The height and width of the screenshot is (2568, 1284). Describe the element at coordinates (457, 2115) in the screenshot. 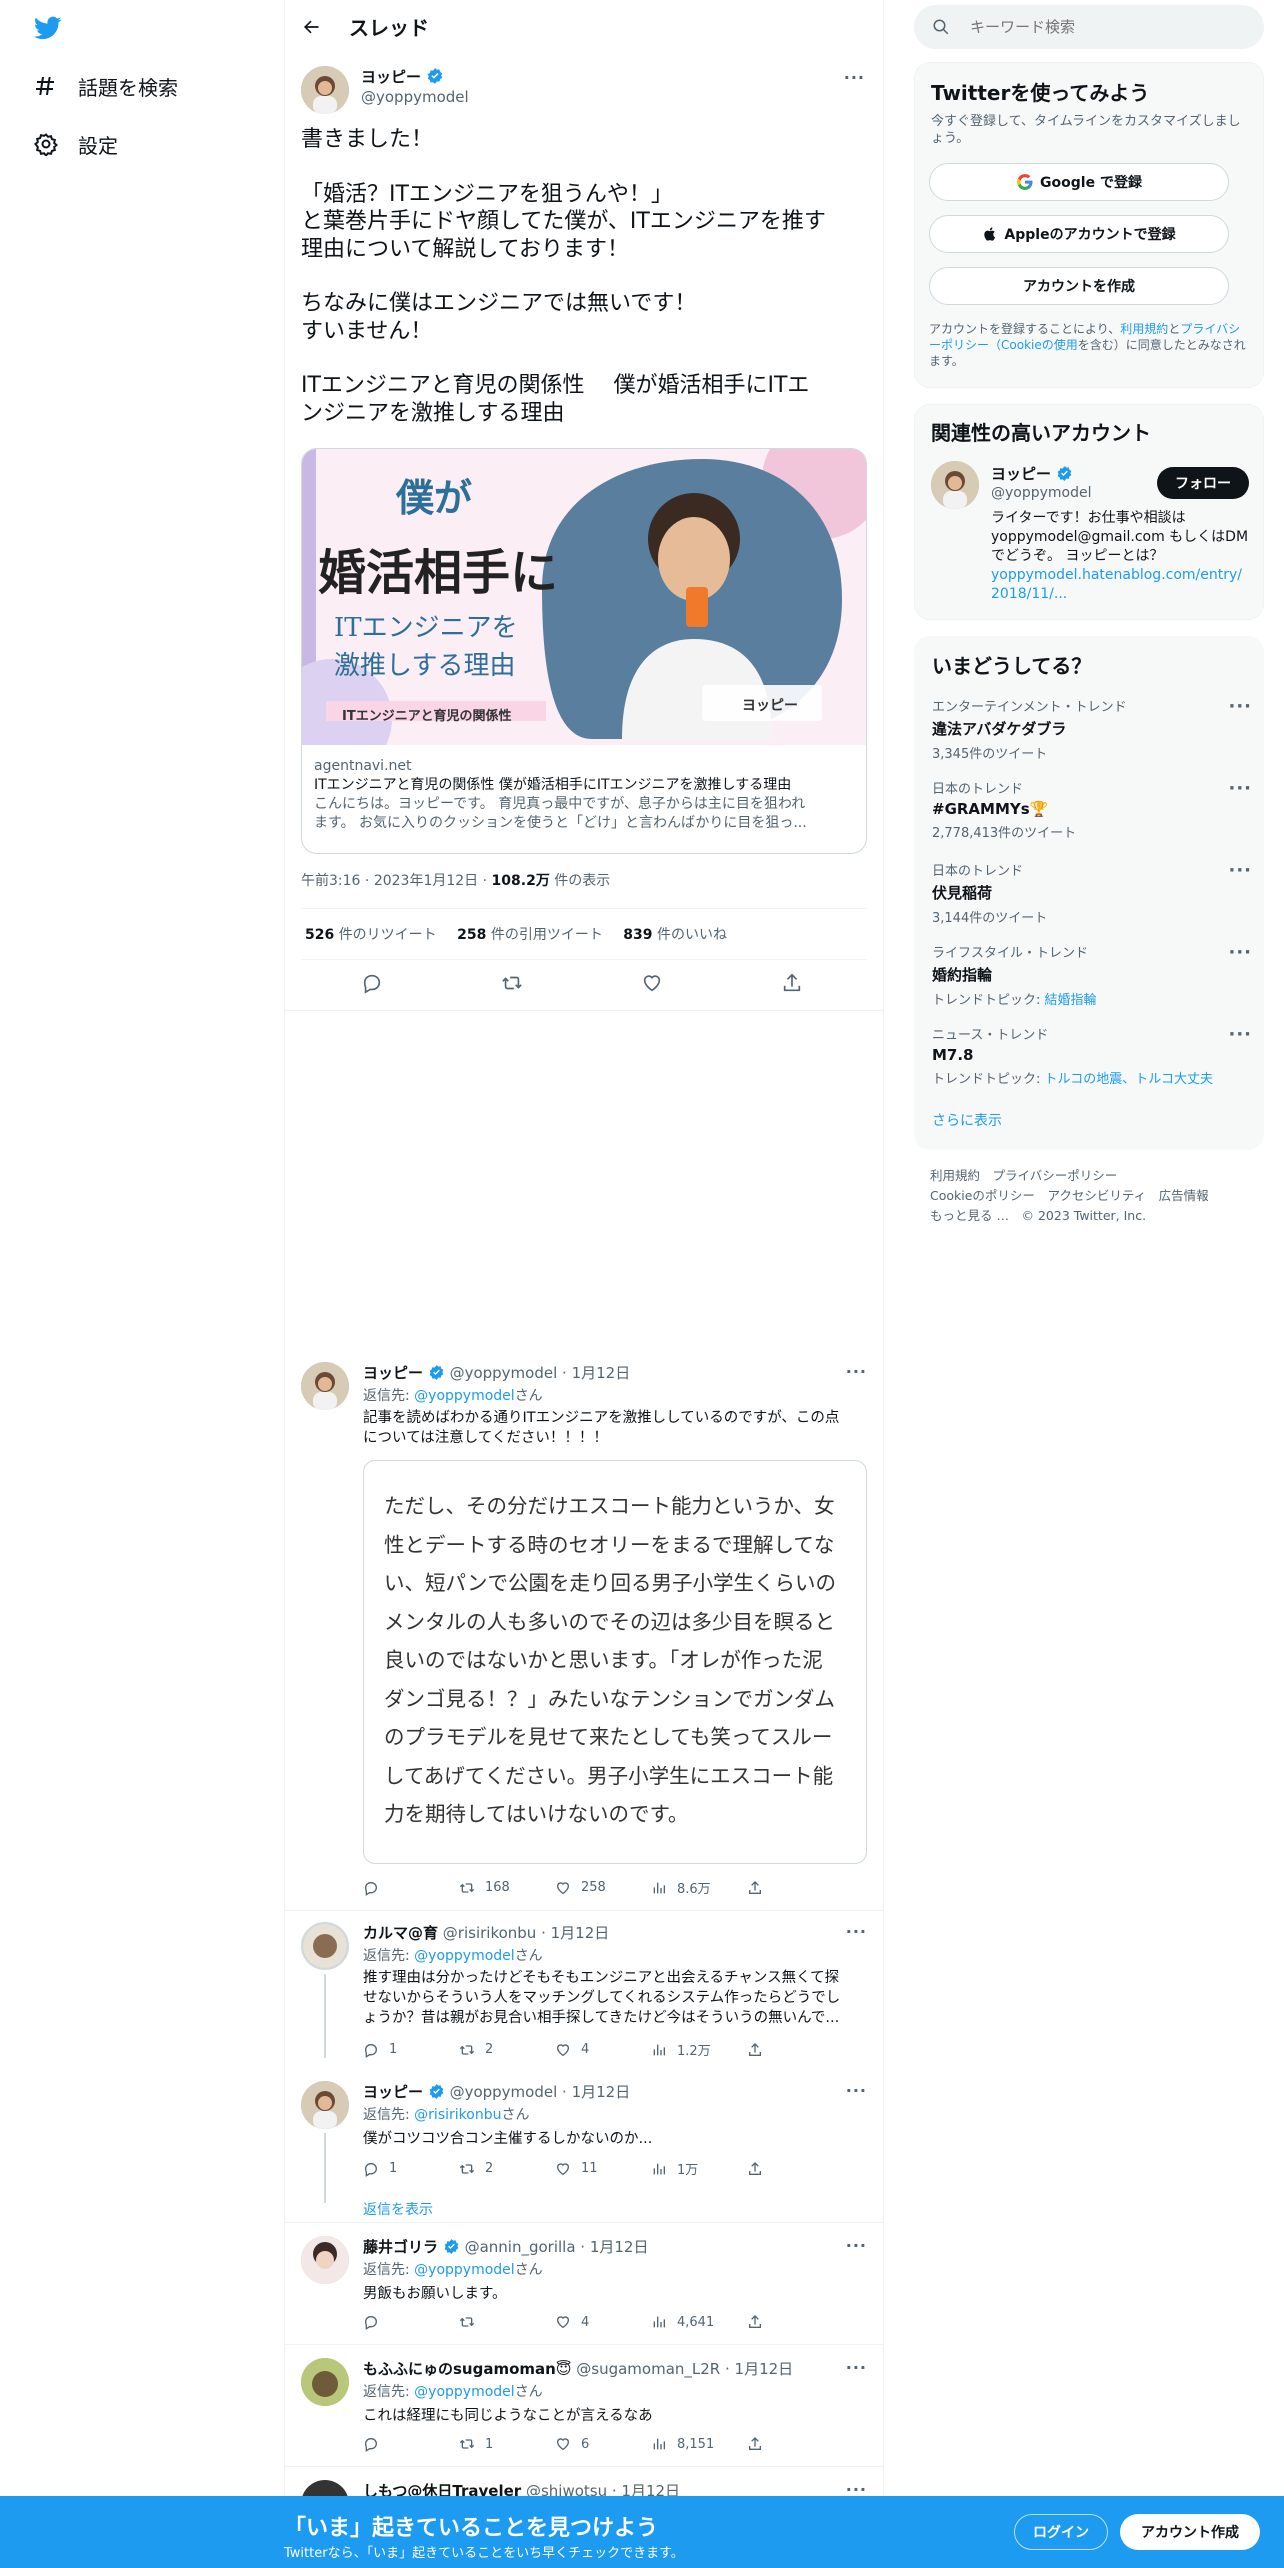

I see `reply-to-link: @risirikonbu` at that location.